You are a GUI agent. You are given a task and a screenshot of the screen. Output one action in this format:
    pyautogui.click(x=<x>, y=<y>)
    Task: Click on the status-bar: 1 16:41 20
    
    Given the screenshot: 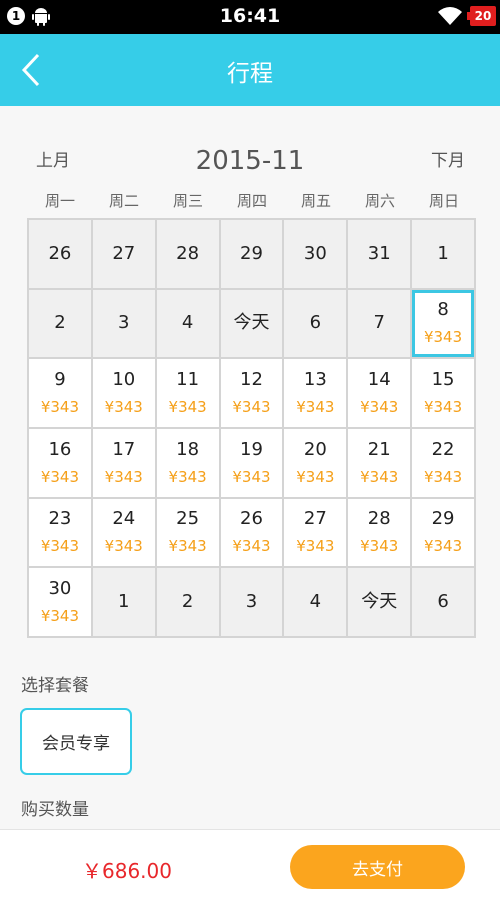 What is the action you would take?
    pyautogui.click(x=250, y=17)
    